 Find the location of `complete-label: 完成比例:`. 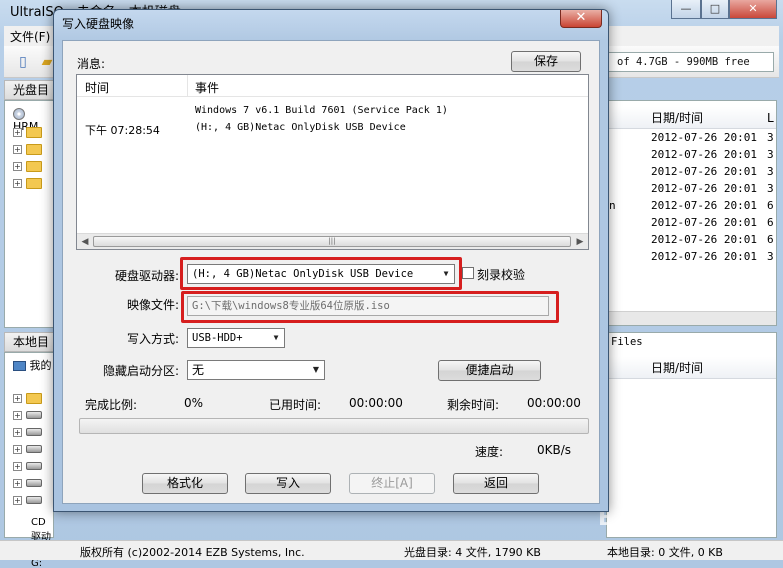

complete-label: 完成比例: is located at coordinates (111, 405).